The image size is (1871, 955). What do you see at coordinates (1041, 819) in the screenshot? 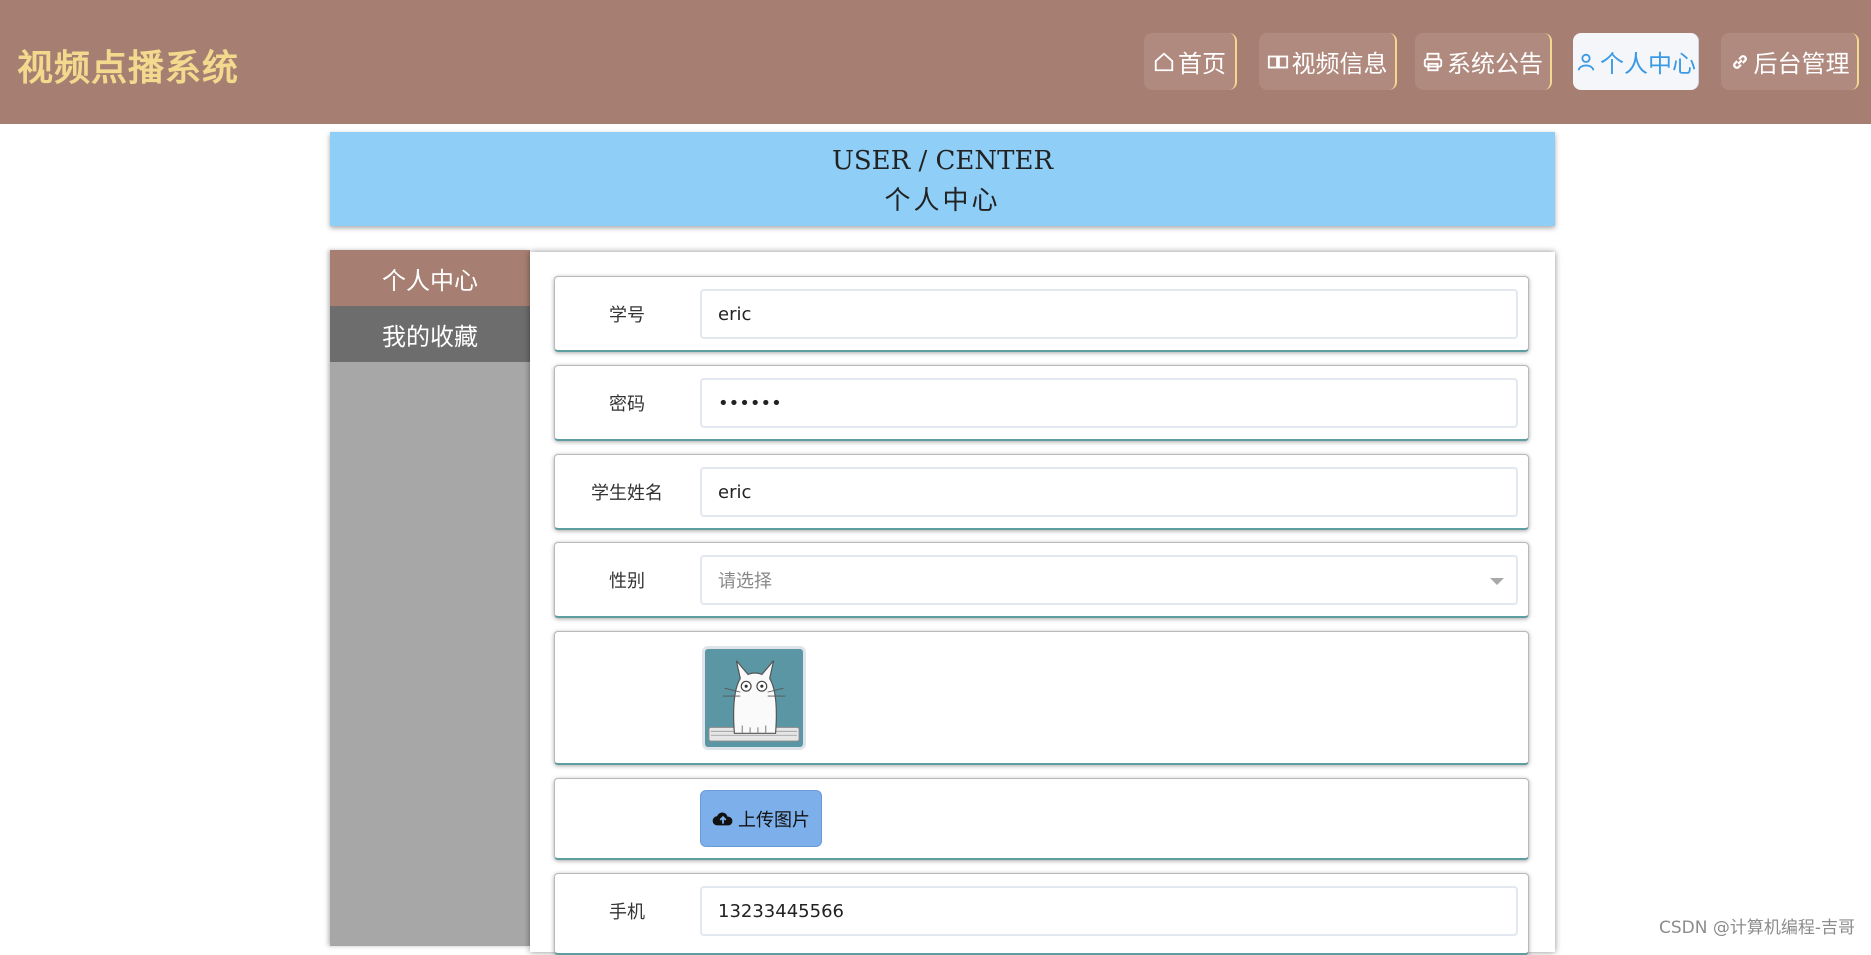
I see `upload-row: 上传图片` at bounding box center [1041, 819].